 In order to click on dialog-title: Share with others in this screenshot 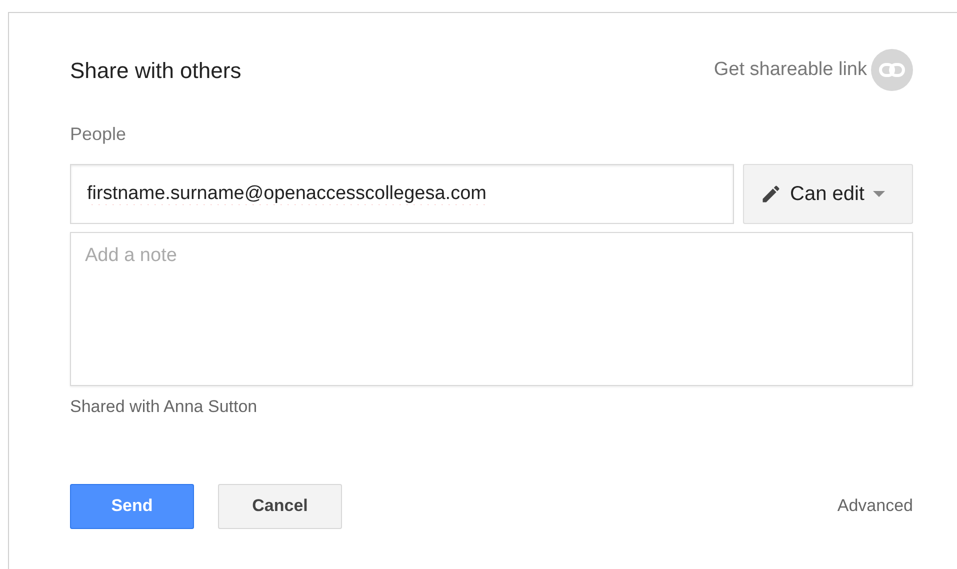, I will do `click(156, 70)`.